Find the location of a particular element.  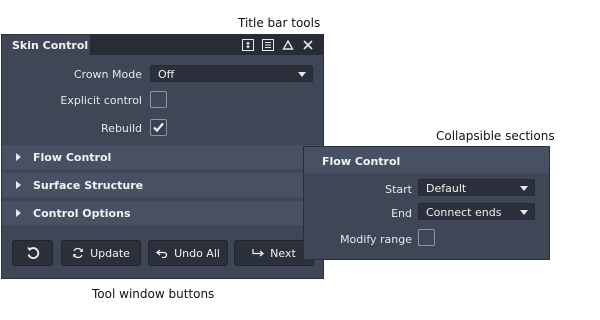

checkmark-icon is located at coordinates (158, 127).